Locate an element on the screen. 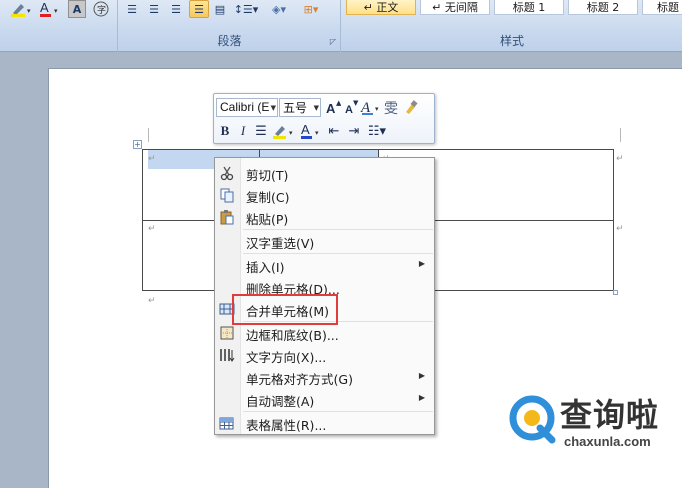 This screenshot has height=488, width=682. enclosed-char-icon: 字 is located at coordinates (101, 9).